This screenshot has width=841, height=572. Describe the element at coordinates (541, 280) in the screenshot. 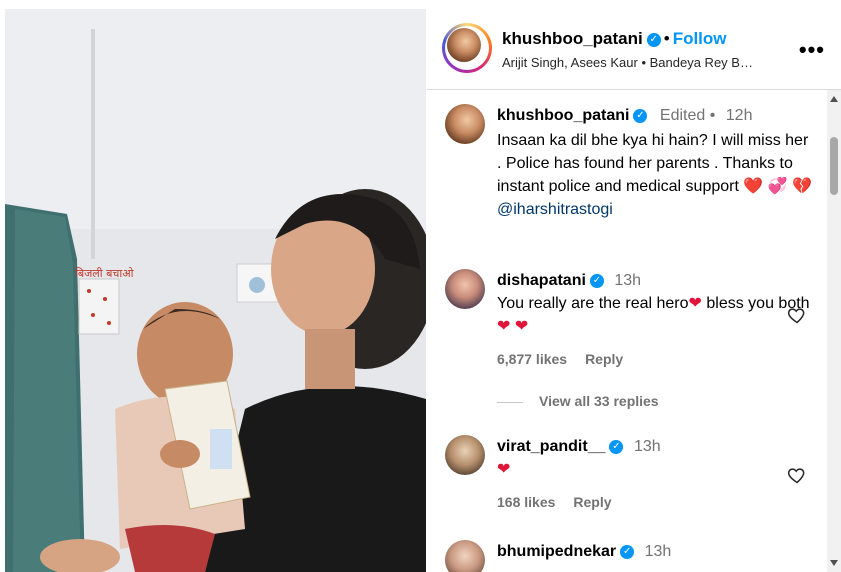

I see `comment-username: dishapatani` at that location.